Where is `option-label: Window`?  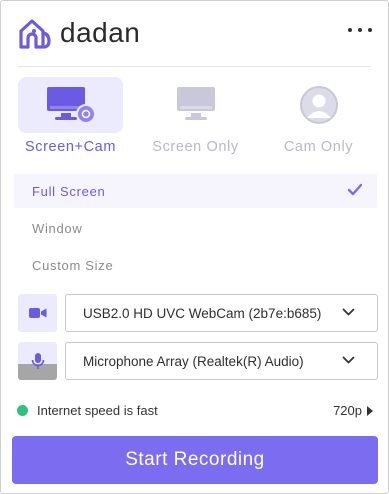 option-label: Window is located at coordinates (57, 228).